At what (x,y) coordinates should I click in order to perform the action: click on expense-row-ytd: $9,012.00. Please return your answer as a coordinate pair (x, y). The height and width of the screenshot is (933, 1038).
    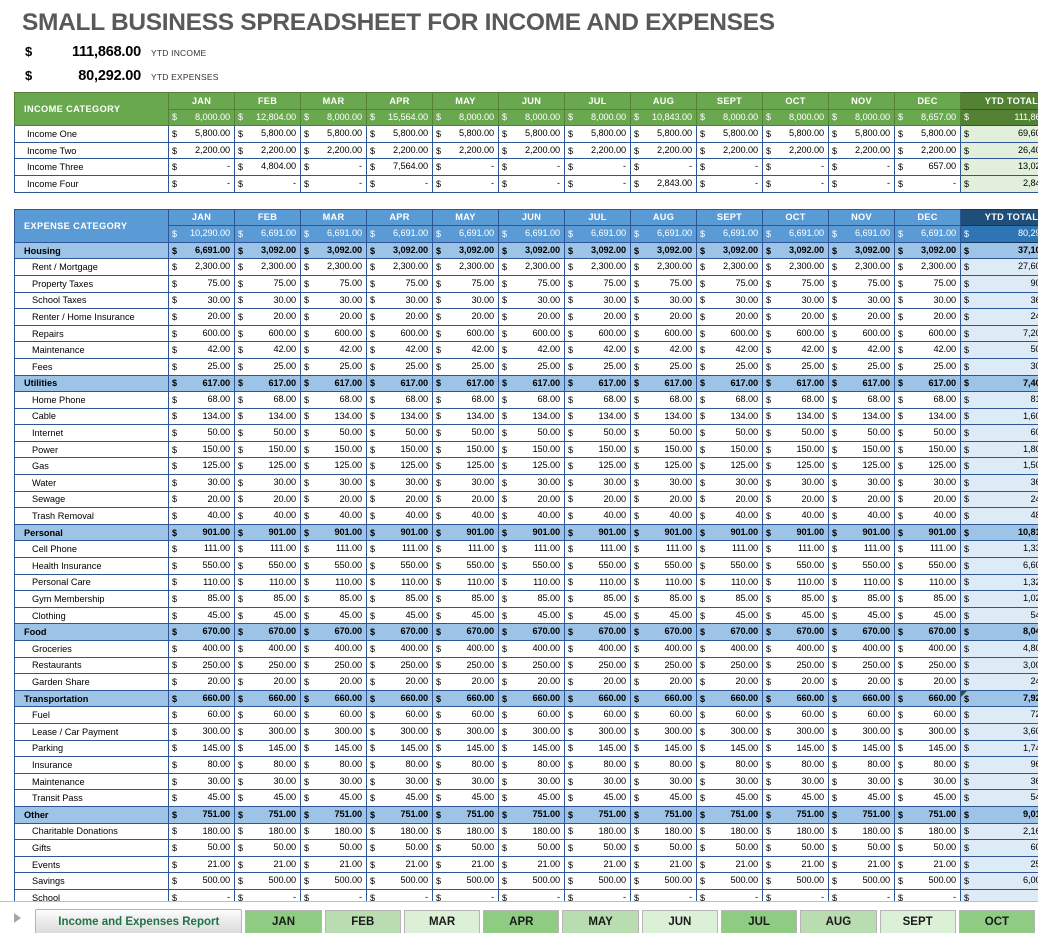
    Looking at the image, I should click on (999, 814).